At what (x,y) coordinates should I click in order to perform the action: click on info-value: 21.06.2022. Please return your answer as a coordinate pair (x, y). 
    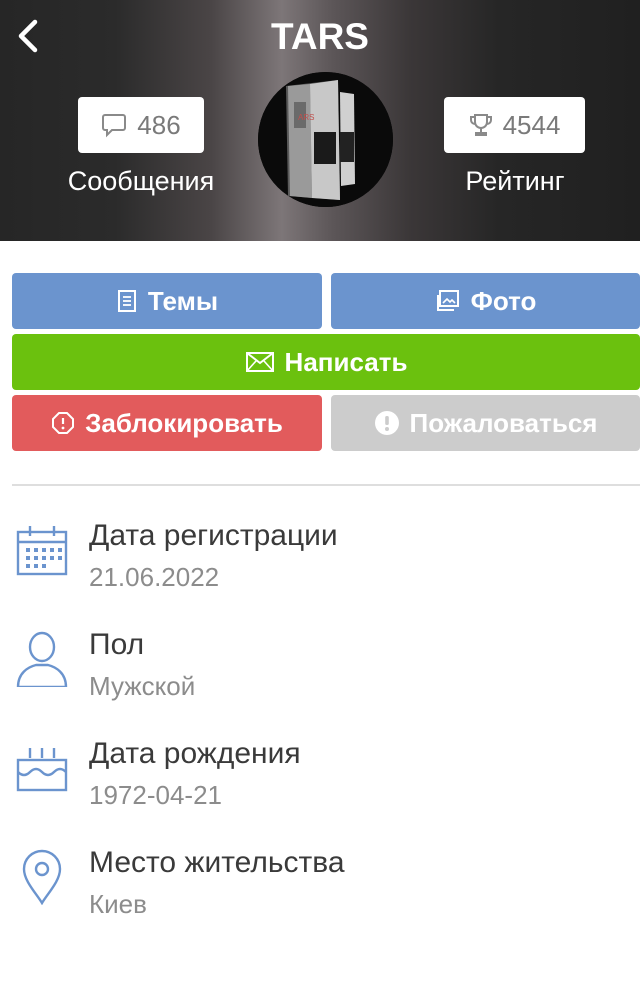
    Looking at the image, I should click on (154, 577).